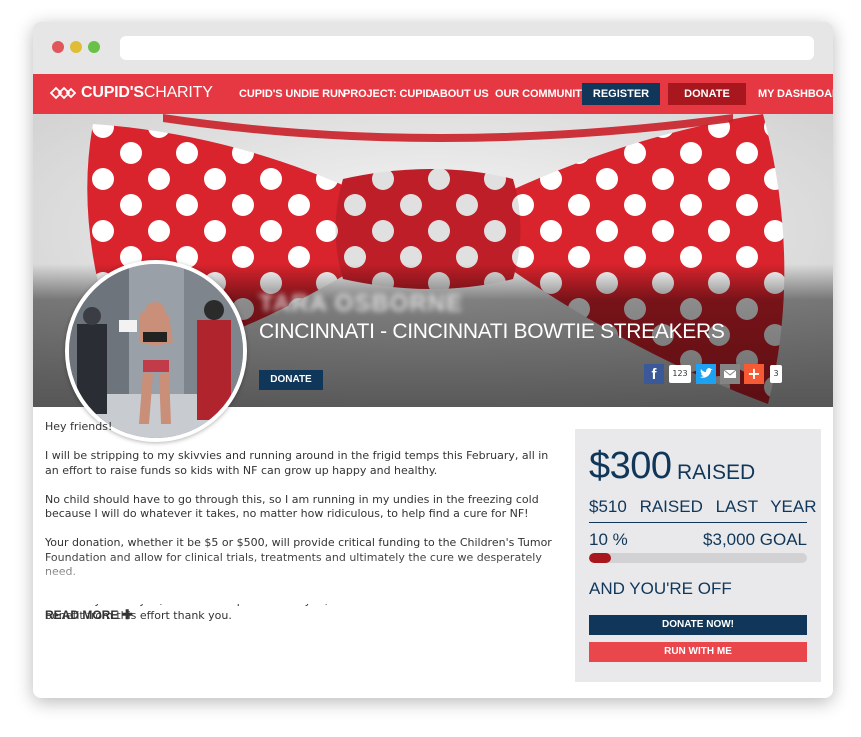  I want to click on participant-name: TARA OSBORNE, so click(361, 303).